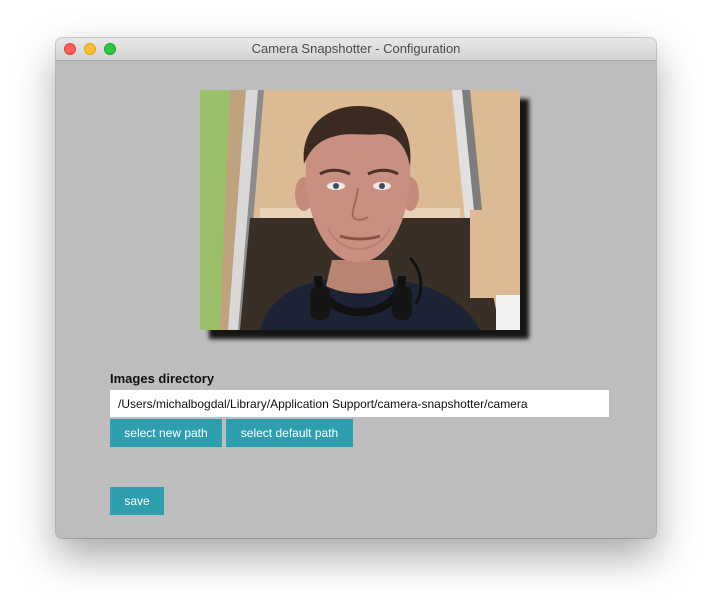 The width and height of the screenshot is (712, 612). What do you see at coordinates (162, 378) in the screenshot?
I see `images-directory-label: Images directory` at bounding box center [162, 378].